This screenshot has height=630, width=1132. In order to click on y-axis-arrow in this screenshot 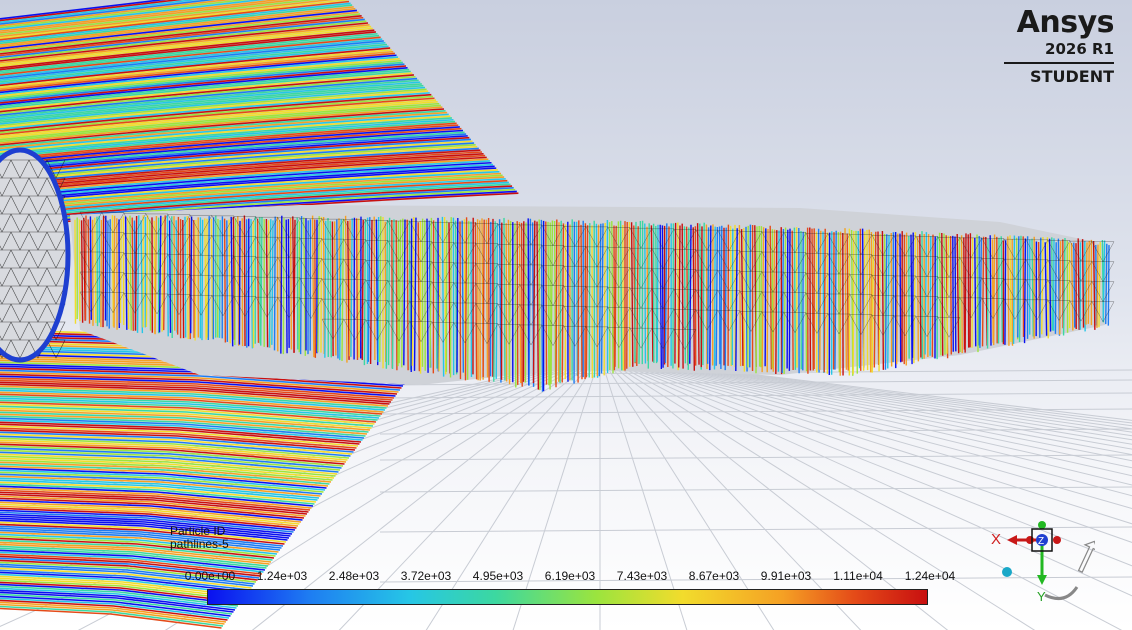, I will do `click(1042, 580)`.